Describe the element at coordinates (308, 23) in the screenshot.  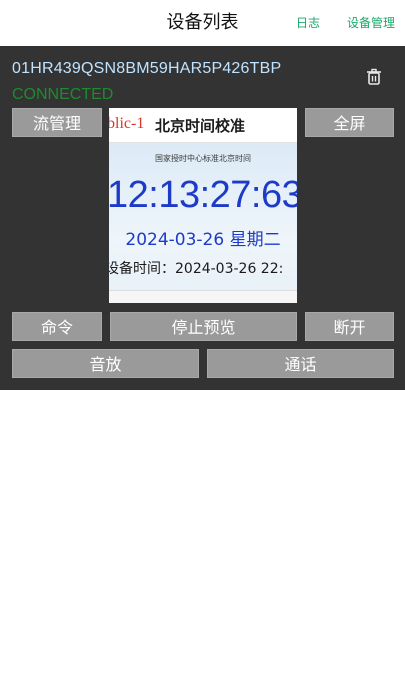
I see `log-link: 日志` at that location.